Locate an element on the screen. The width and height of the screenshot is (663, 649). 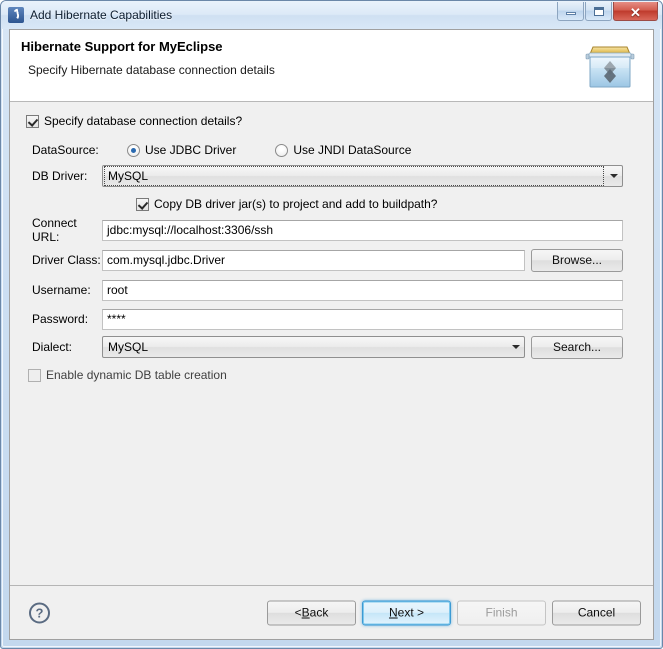
dialect-combo: MySQL is located at coordinates (313, 347).